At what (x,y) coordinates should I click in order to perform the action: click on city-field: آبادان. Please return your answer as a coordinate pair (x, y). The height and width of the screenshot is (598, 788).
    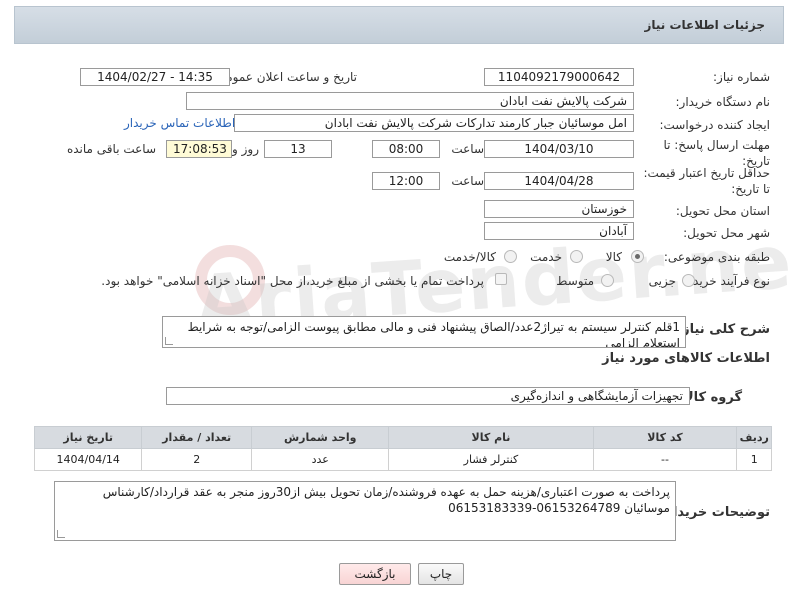
    Looking at the image, I should click on (559, 231).